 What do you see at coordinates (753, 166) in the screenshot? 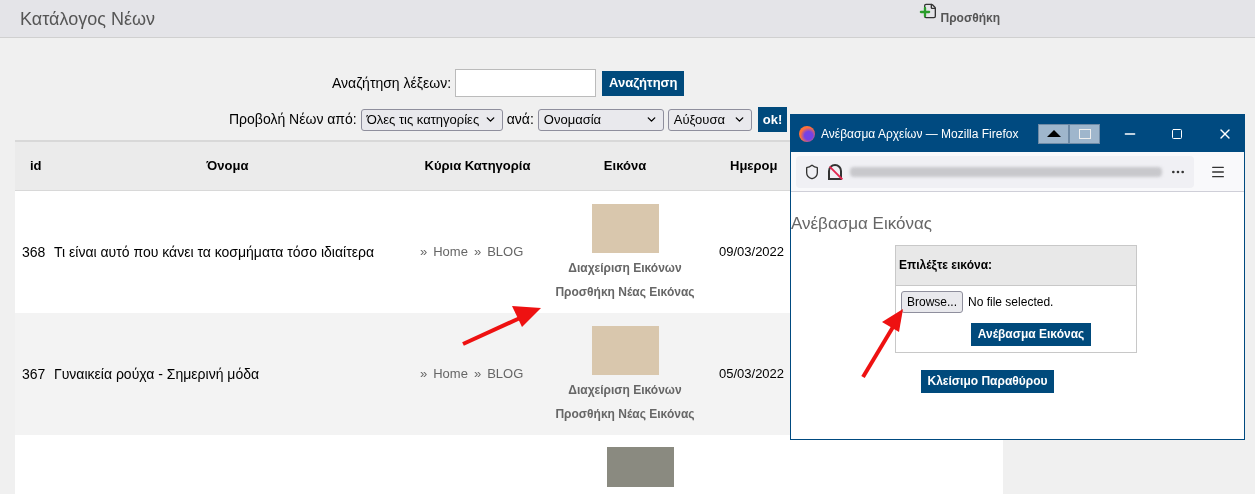
I see `column-header: Ημερομ` at bounding box center [753, 166].